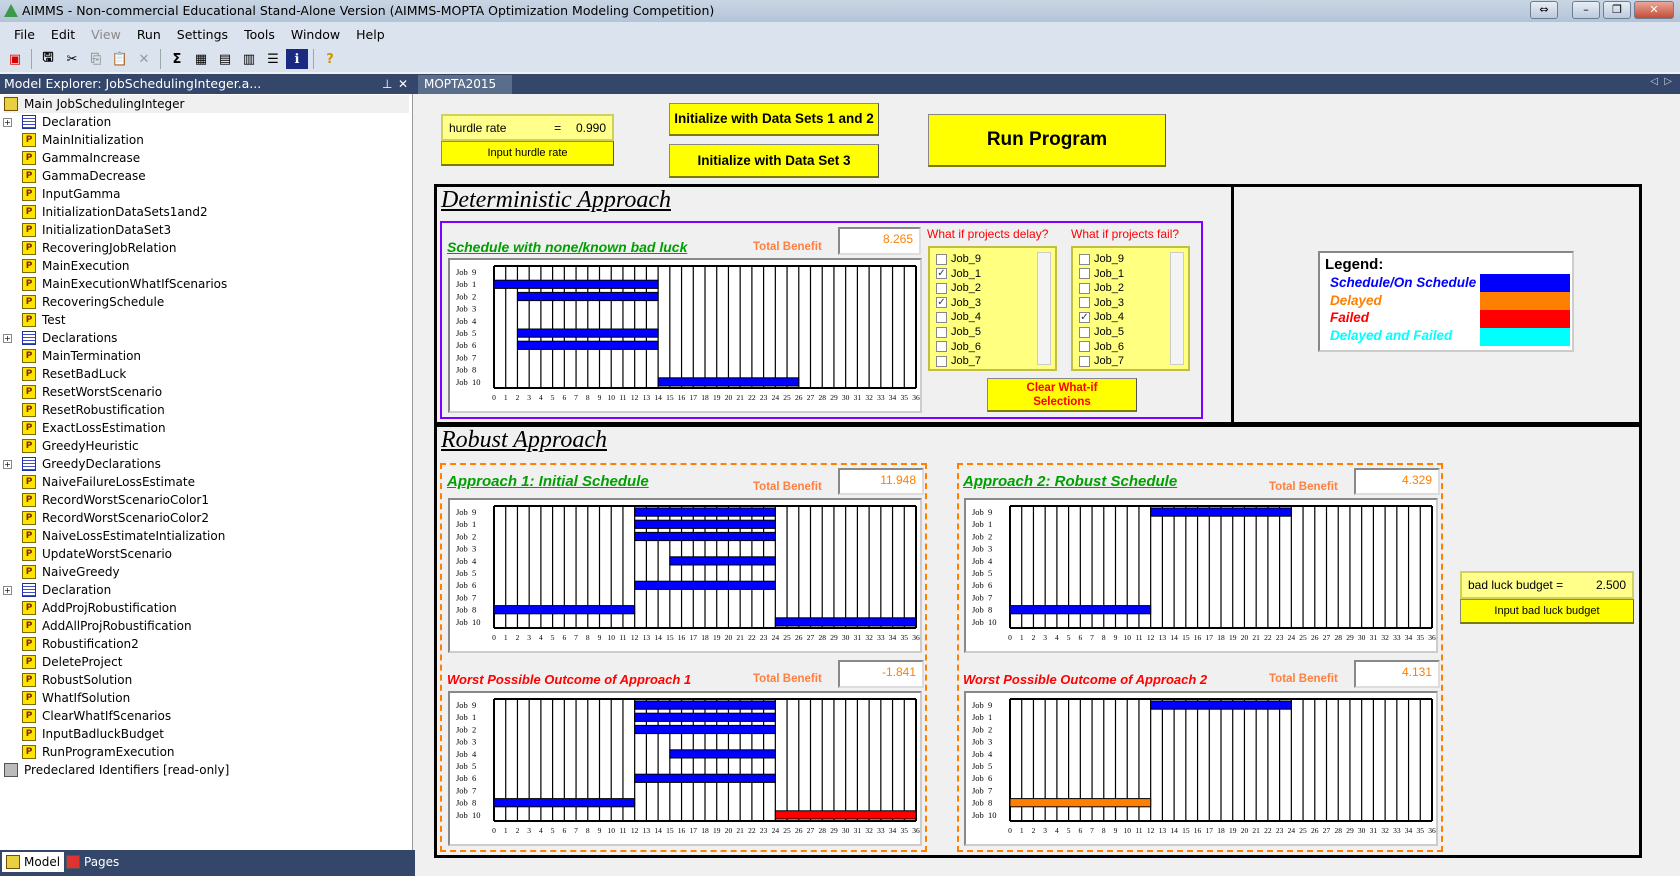 This screenshot has height=876, width=1680. Describe the element at coordinates (1586, 10) in the screenshot. I see `minimize-button: –` at that location.